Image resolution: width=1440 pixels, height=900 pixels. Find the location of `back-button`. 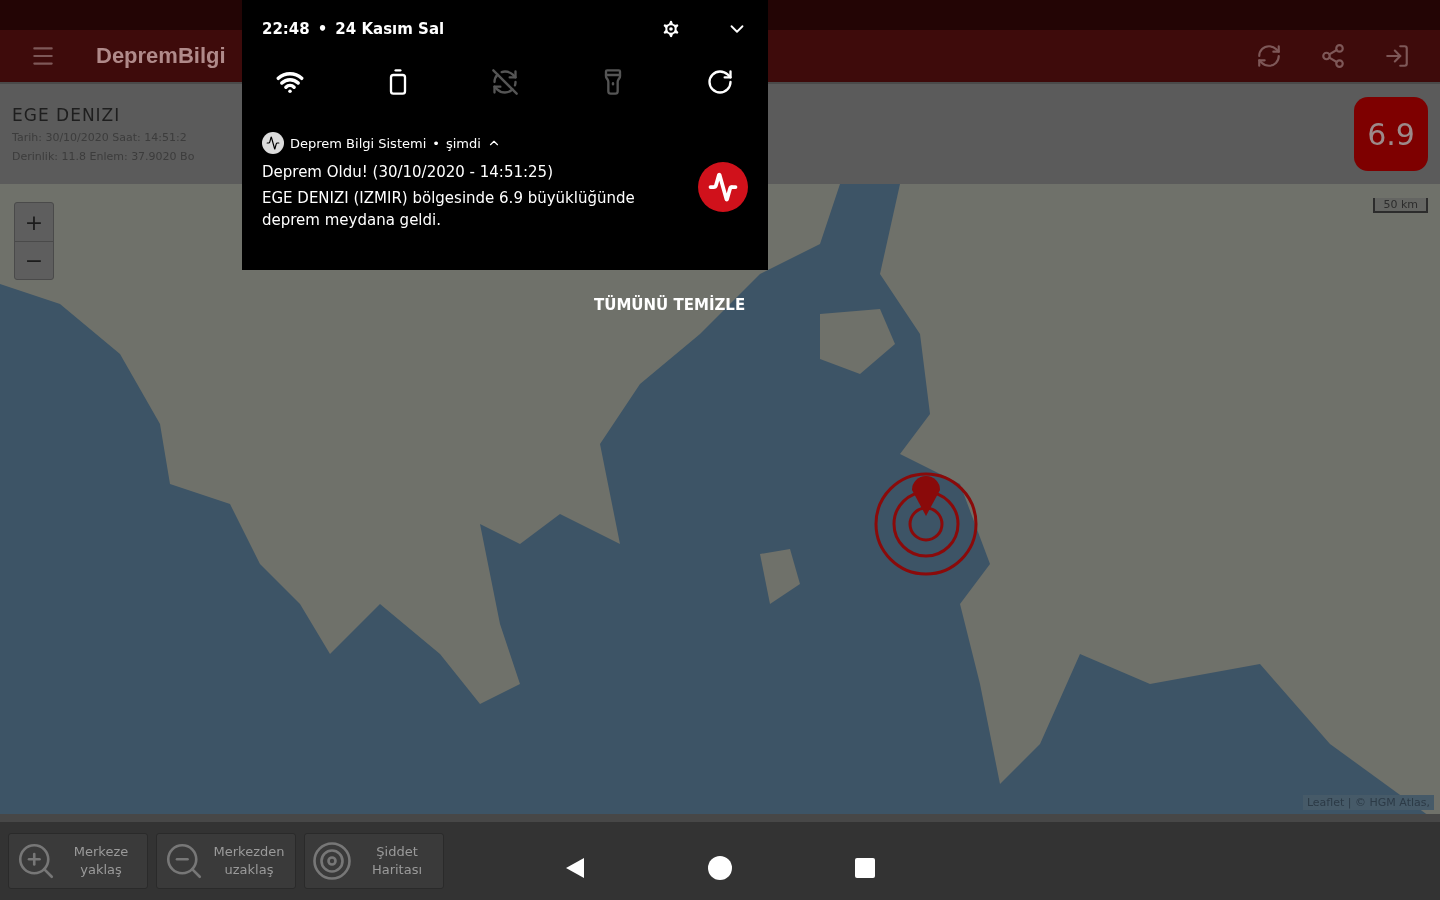

back-button is located at coordinates (575, 868).